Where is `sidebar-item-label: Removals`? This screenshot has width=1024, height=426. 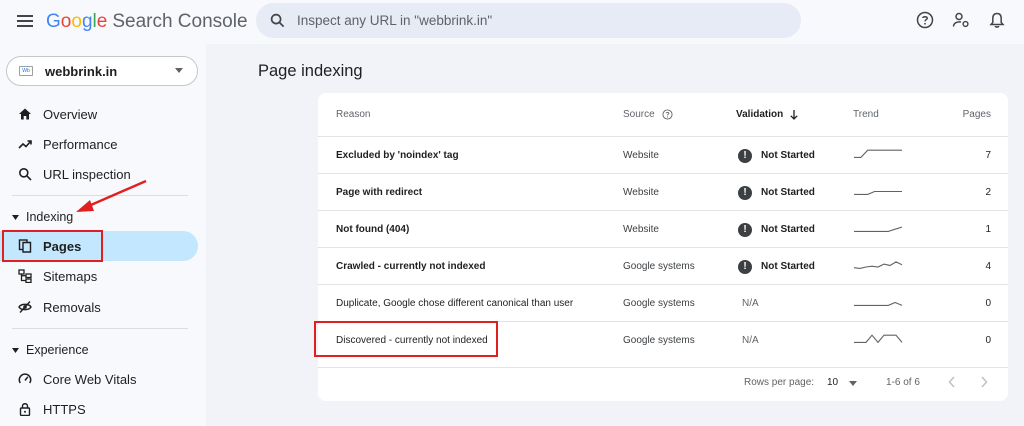 sidebar-item-label: Removals is located at coordinates (72, 307).